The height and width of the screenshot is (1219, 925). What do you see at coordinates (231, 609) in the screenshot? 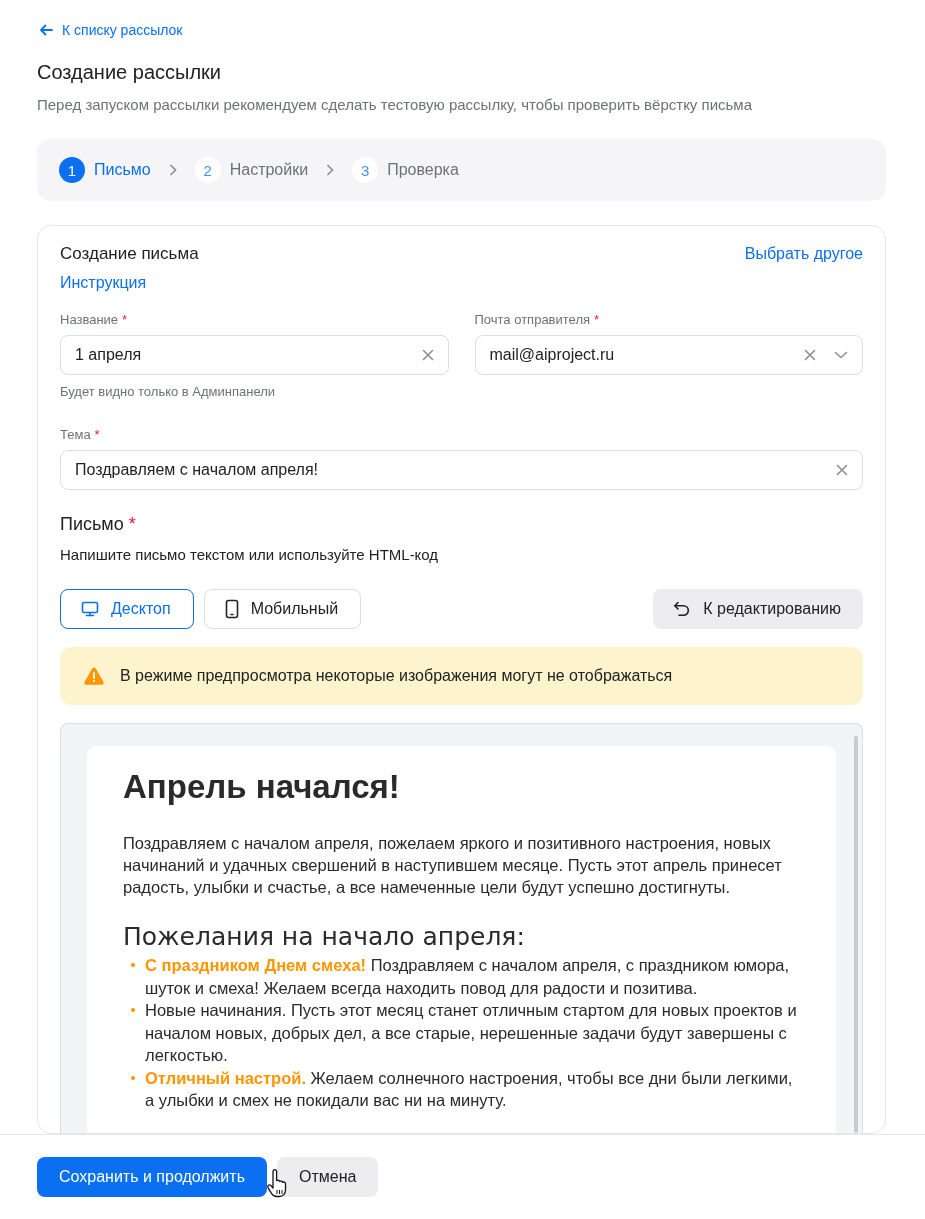
I see `phone-icon` at bounding box center [231, 609].